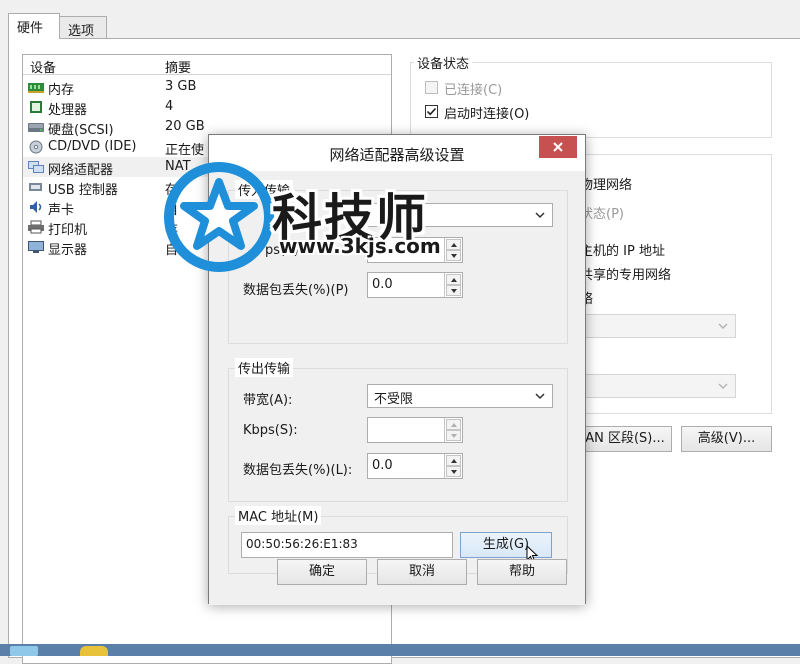  Describe the element at coordinates (431, 87) in the screenshot. I see `connected-checkbox` at that location.